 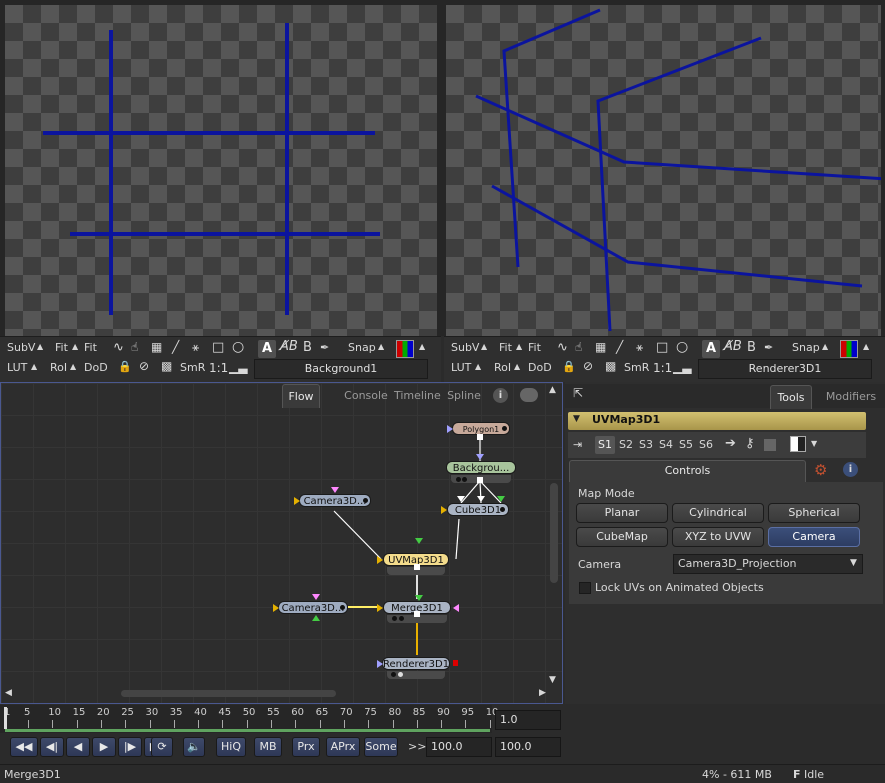 I want to click on cylindrical-button: Cylindrical, so click(x=718, y=513).